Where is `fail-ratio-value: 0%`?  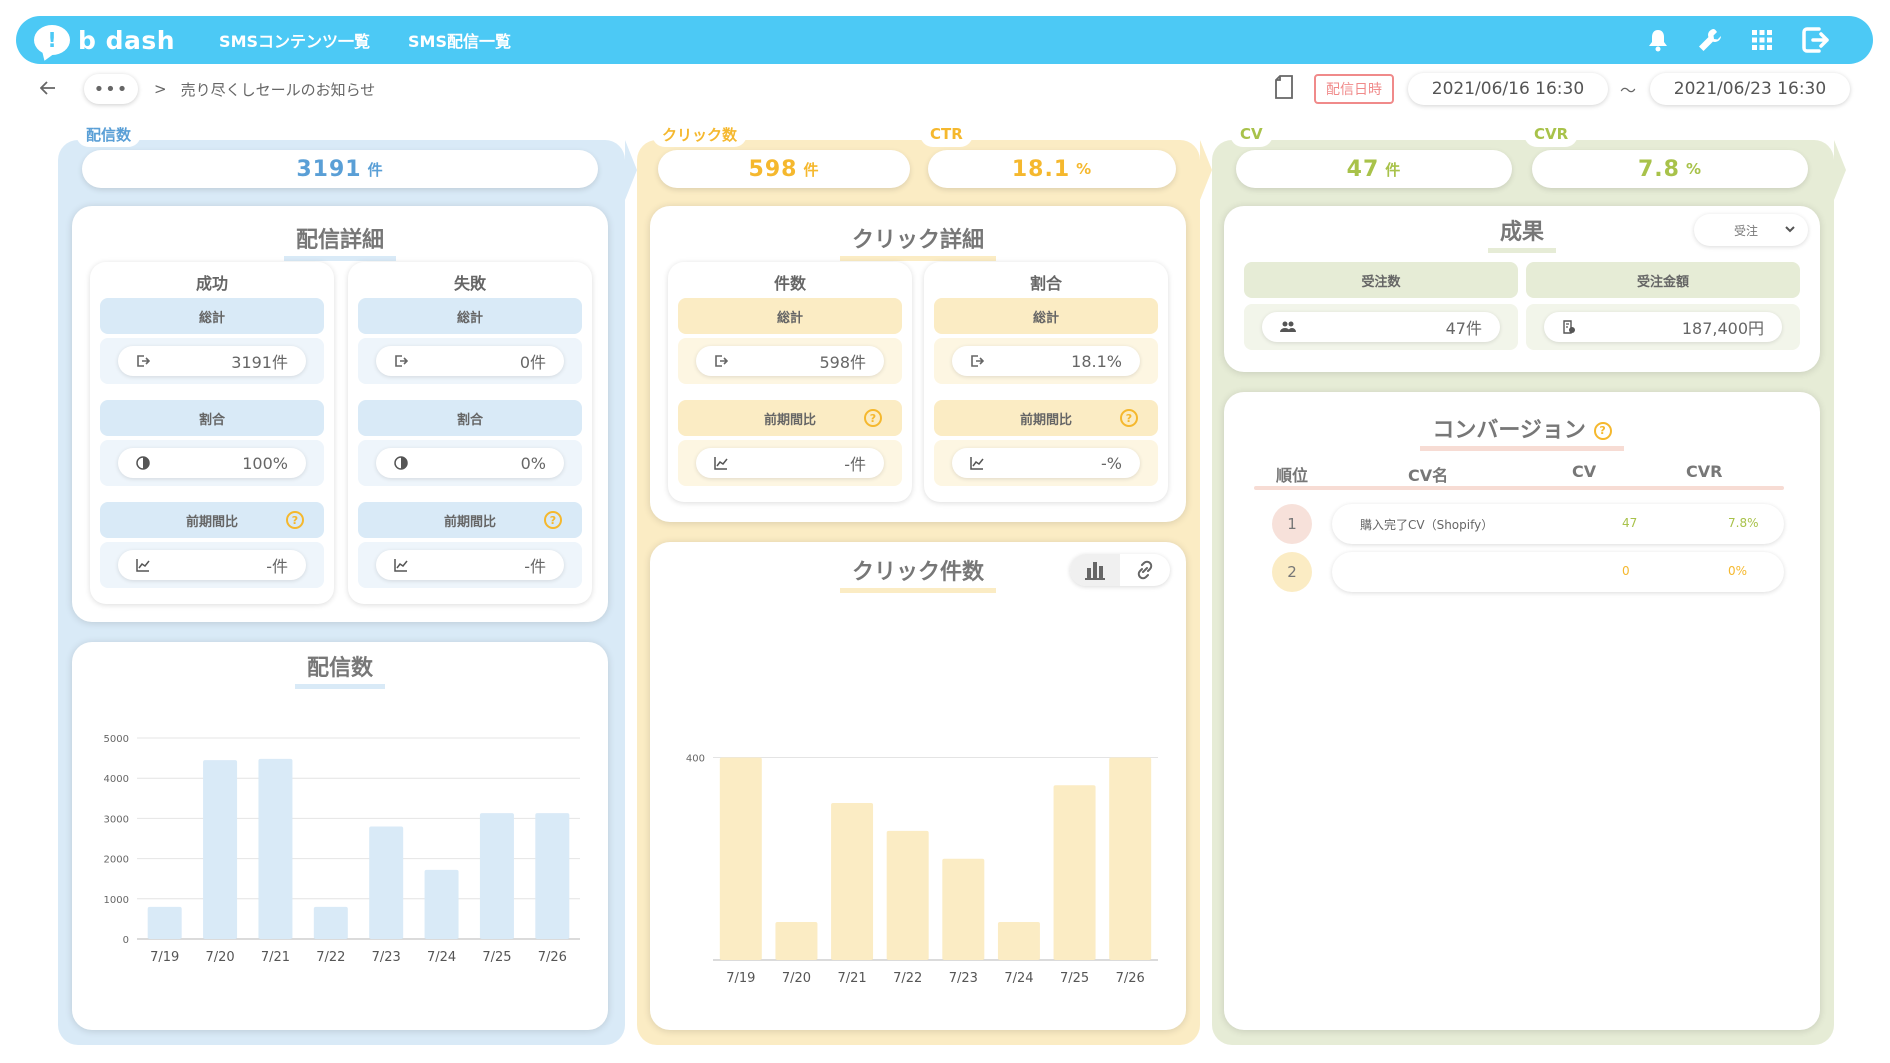
fail-ratio-value: 0% is located at coordinates (470, 463).